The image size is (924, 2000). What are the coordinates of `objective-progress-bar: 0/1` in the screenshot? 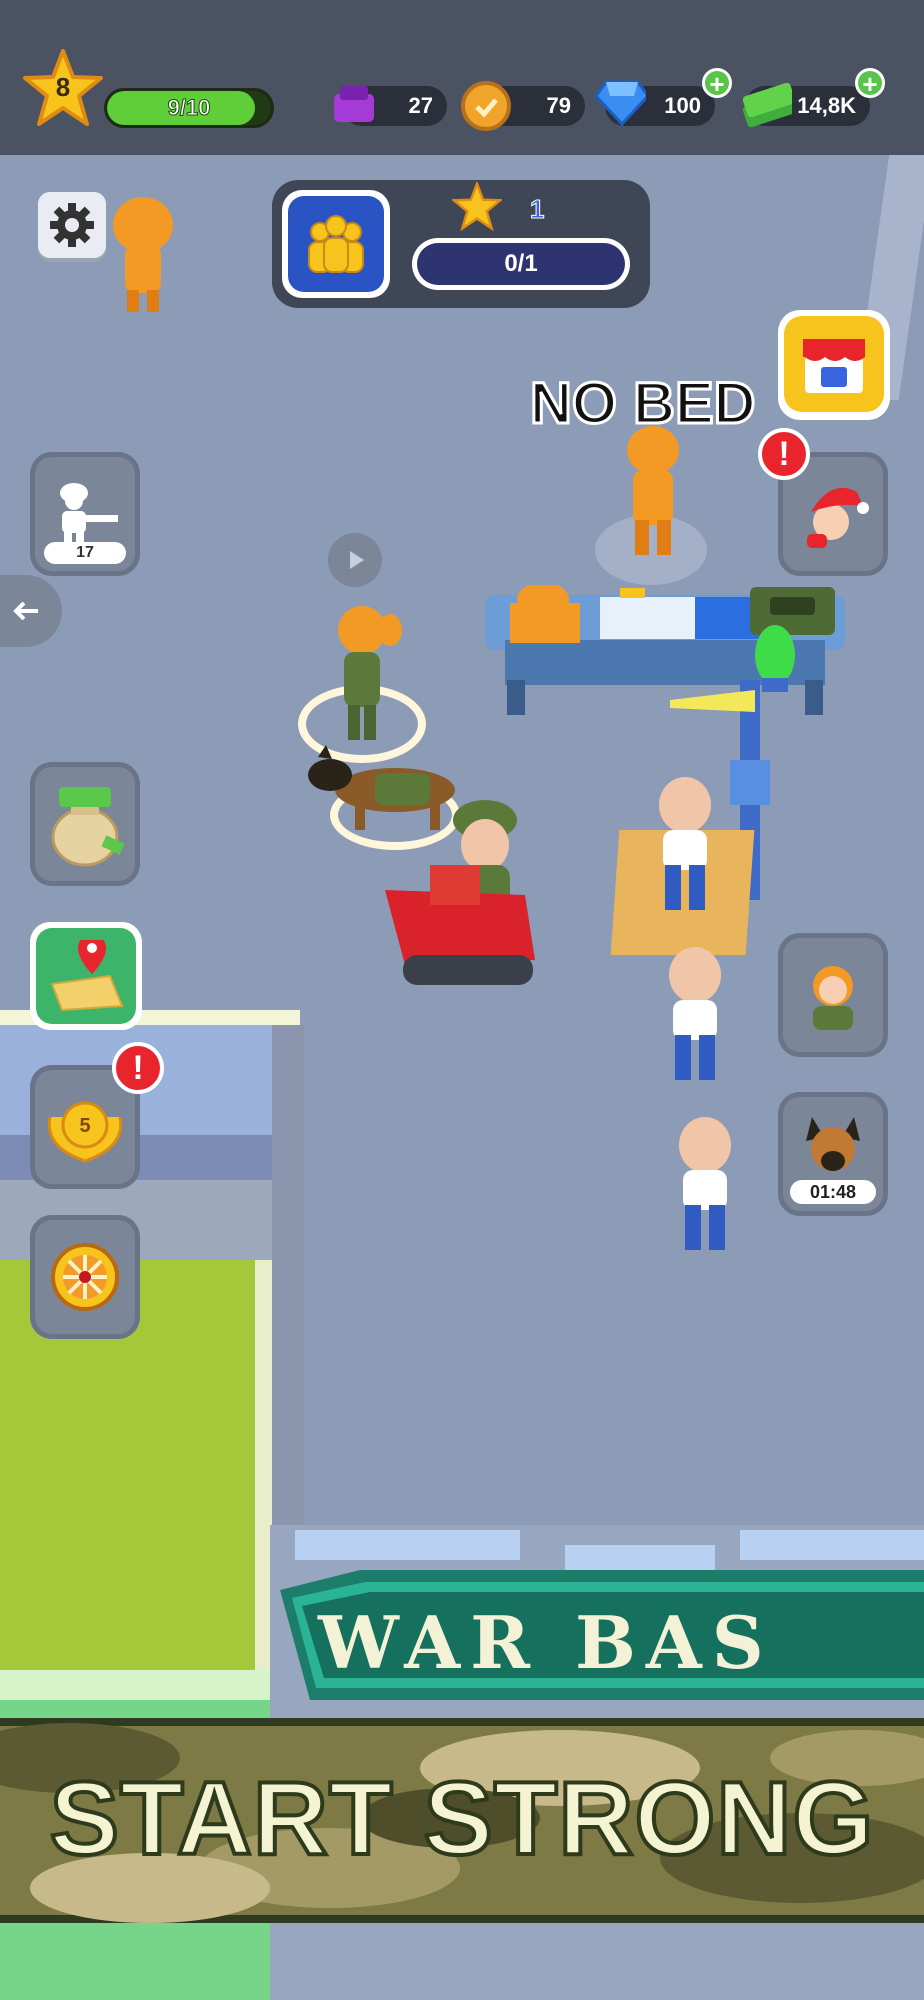 It's located at (521, 264).